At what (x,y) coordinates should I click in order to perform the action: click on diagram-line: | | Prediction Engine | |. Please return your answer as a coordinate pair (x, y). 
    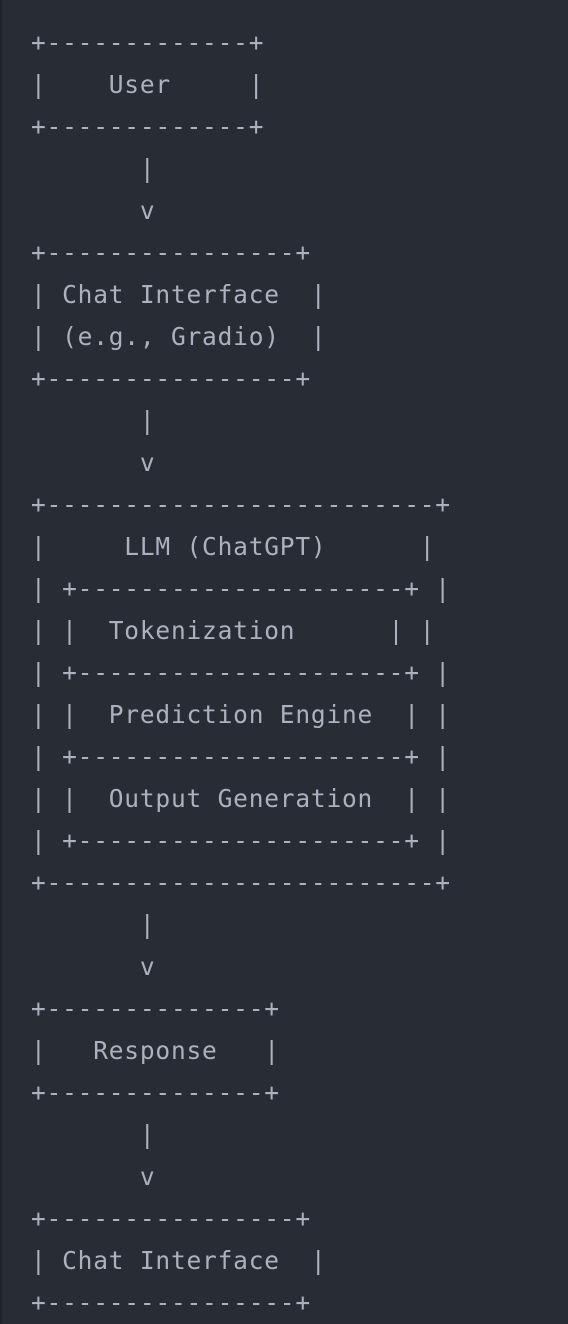
    Looking at the image, I should click on (241, 714).